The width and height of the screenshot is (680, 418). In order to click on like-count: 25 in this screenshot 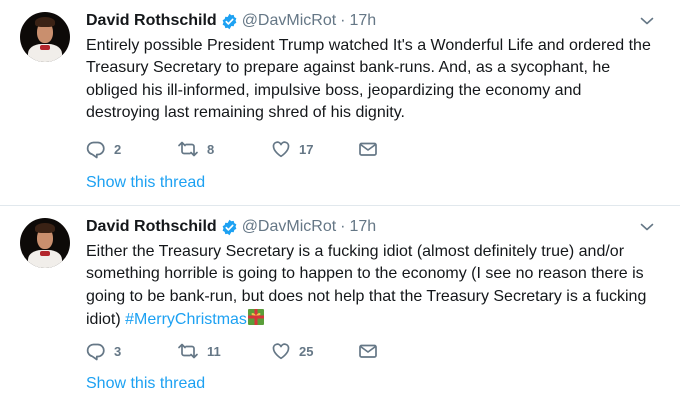, I will do `click(306, 351)`.